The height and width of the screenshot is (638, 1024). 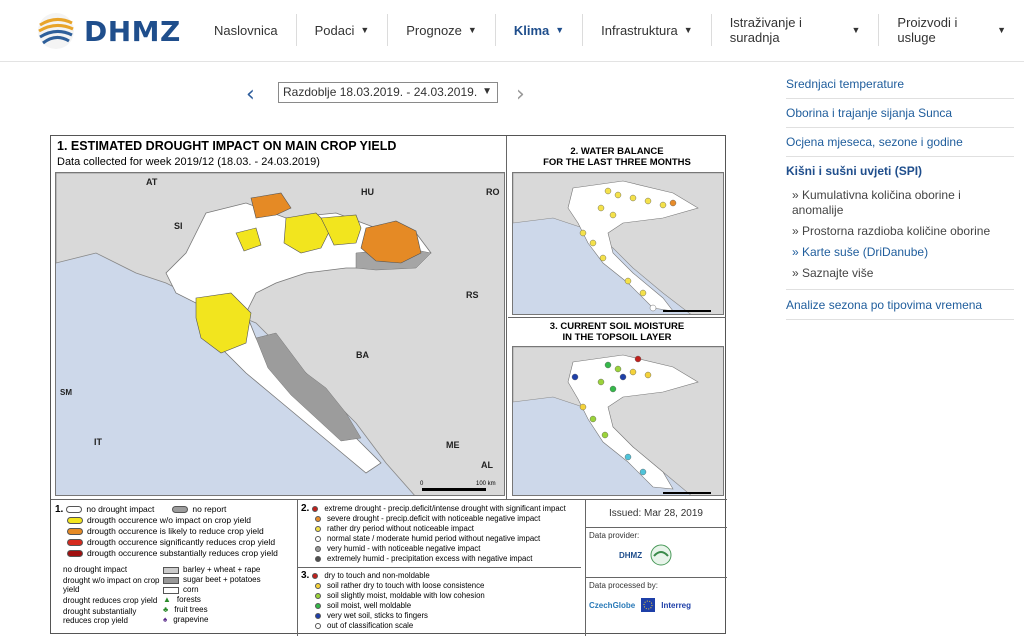 What do you see at coordinates (612, 605) in the screenshot?
I see `czechglobe-logo: CzechGlobe` at bounding box center [612, 605].